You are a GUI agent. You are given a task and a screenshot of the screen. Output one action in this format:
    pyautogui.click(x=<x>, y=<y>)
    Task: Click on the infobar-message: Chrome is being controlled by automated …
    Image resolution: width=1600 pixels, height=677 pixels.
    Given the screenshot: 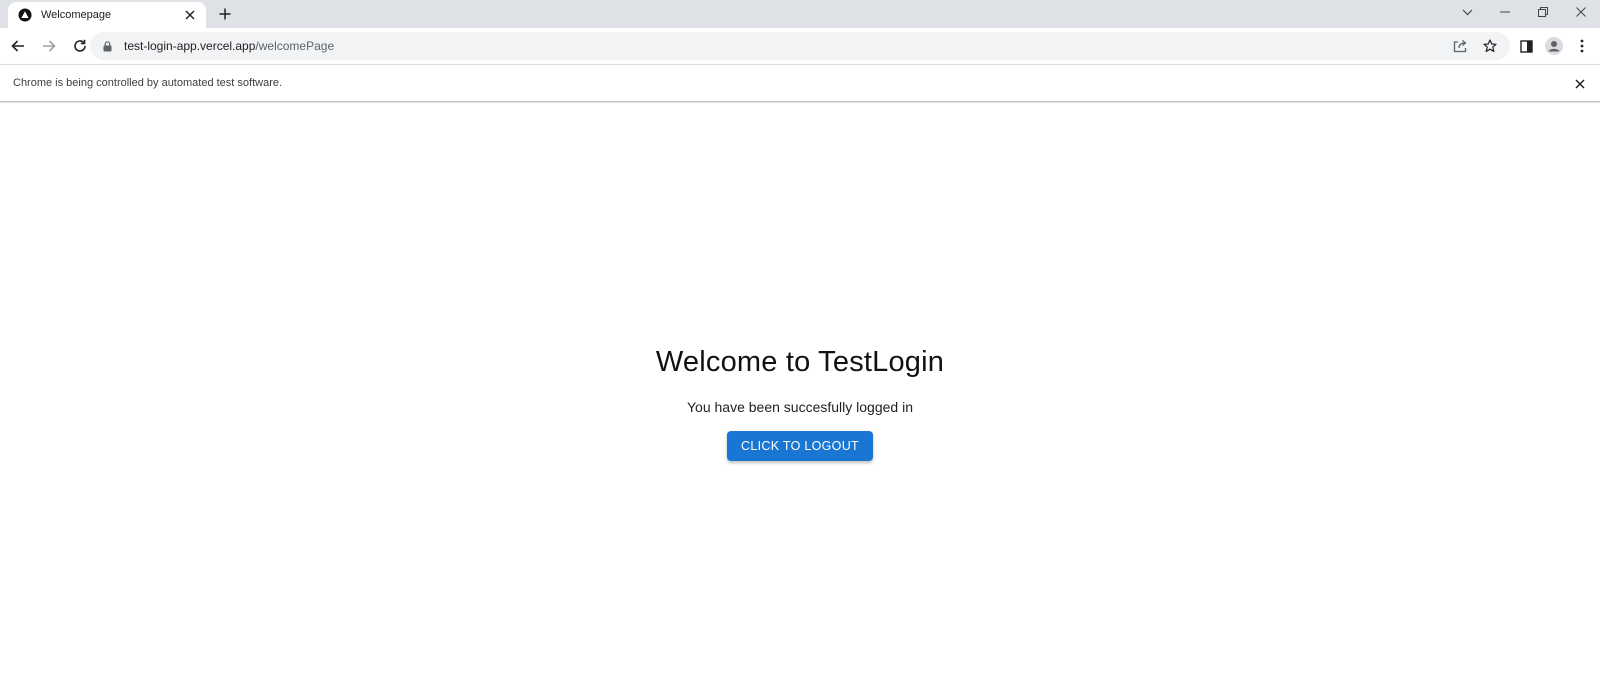 What is the action you would take?
    pyautogui.click(x=148, y=83)
    